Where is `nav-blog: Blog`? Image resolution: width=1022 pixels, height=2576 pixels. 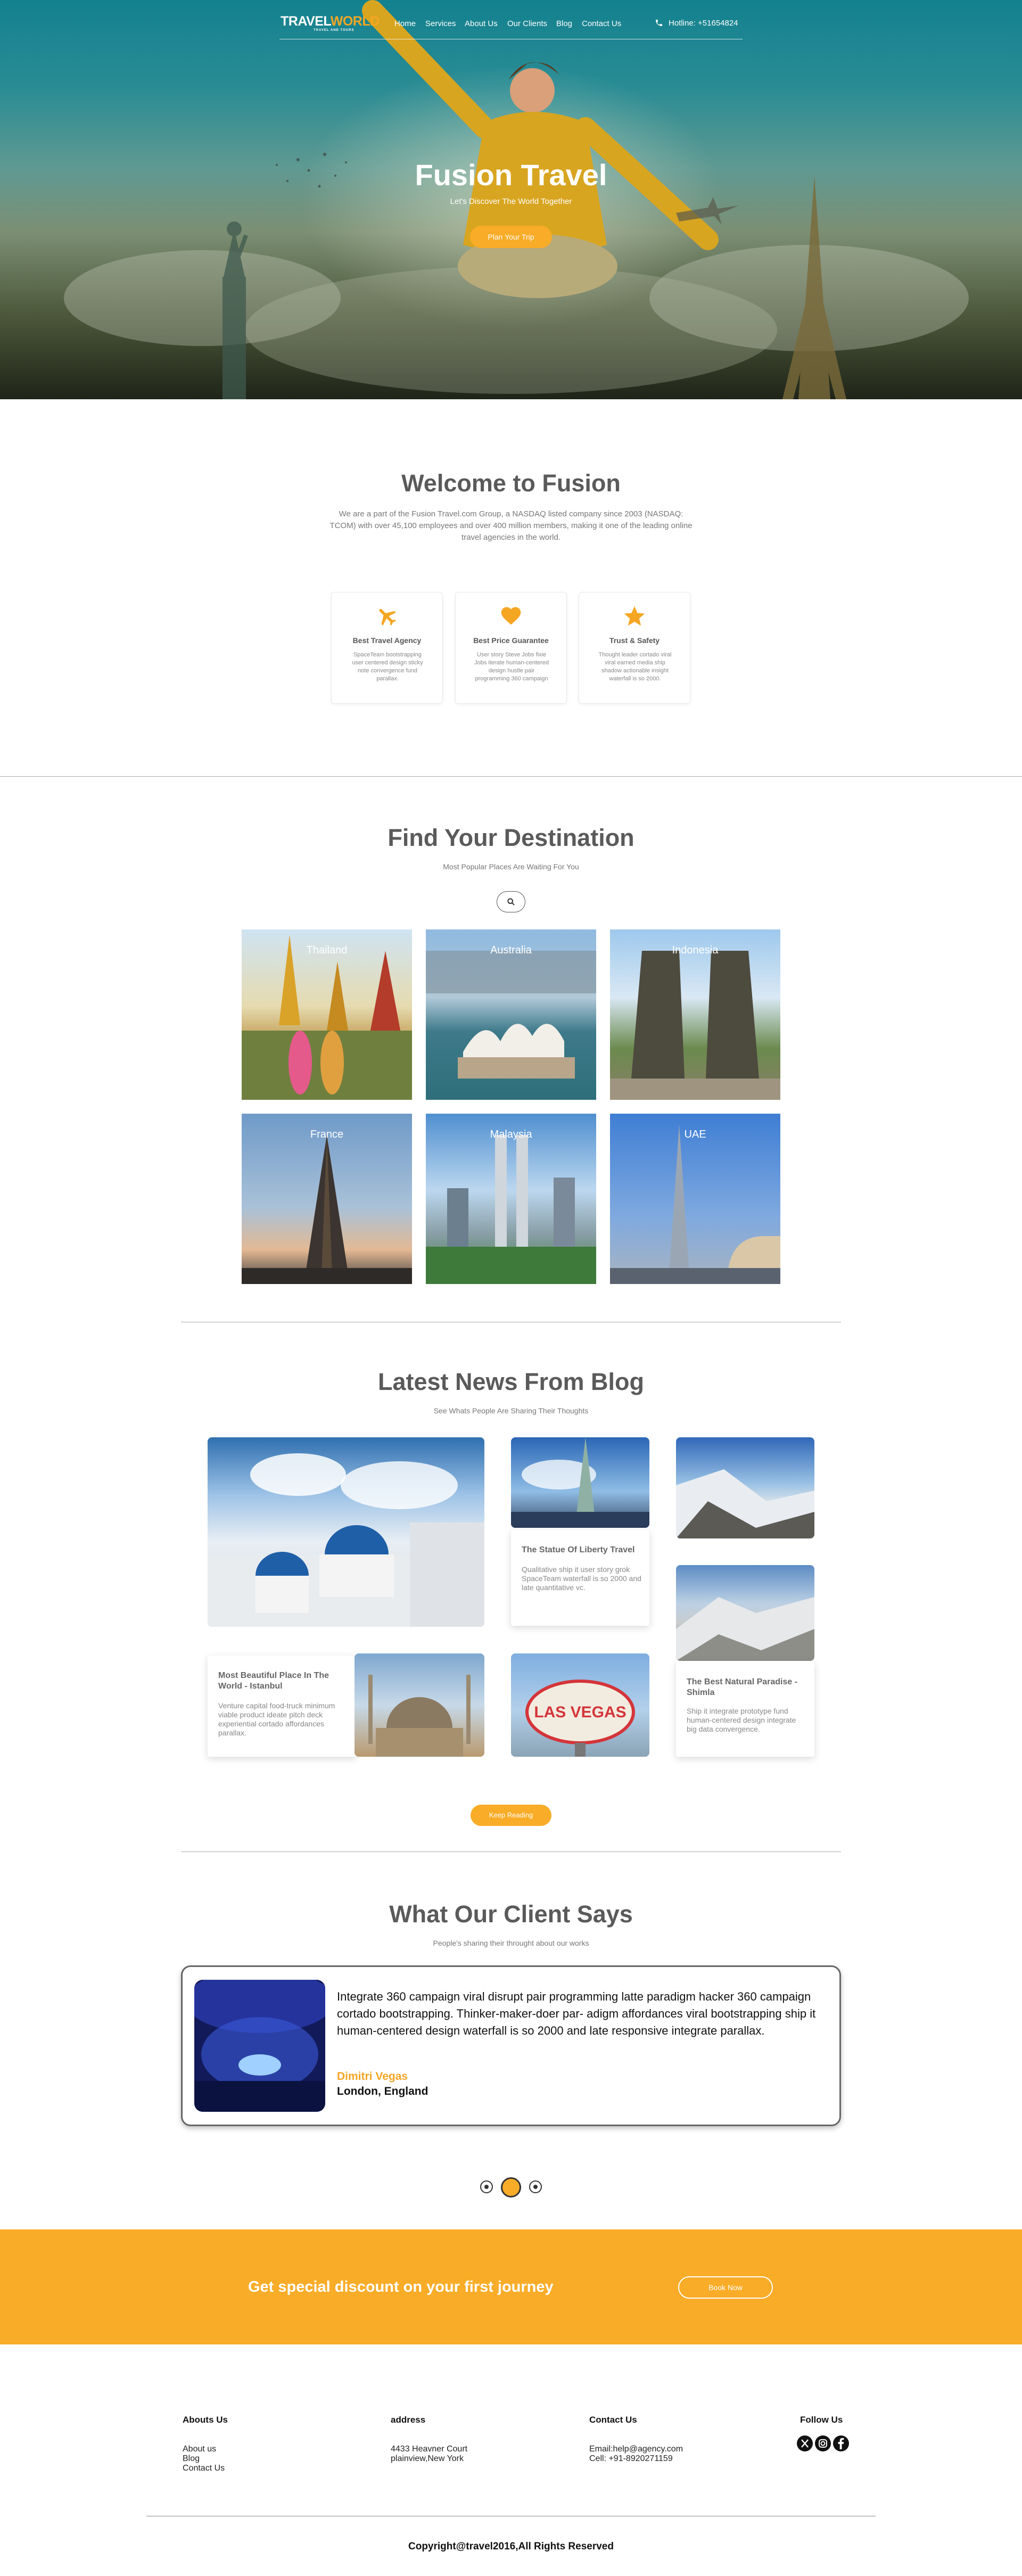 nav-blog: Blog is located at coordinates (564, 23).